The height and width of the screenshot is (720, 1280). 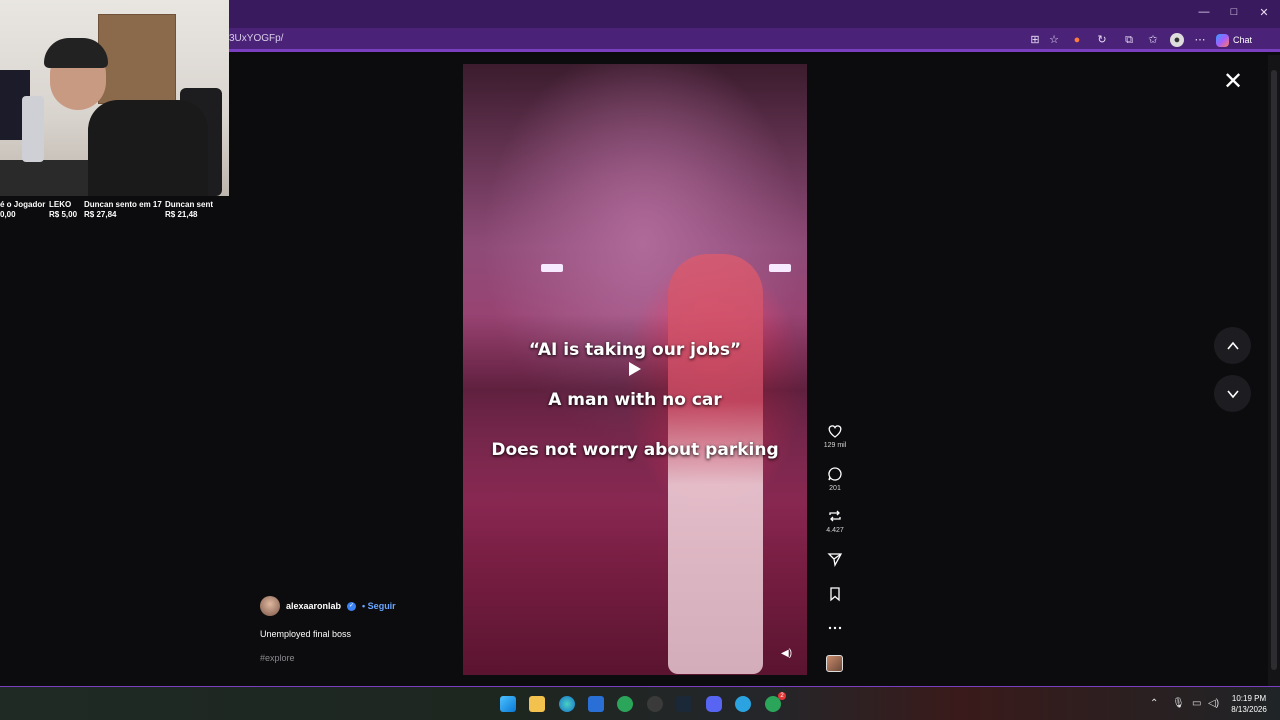 I want to click on windows-taskbar: ⌃ 🎙 ▭ ◁) 10:19 PM 8/13/2026, so click(x=640, y=703).